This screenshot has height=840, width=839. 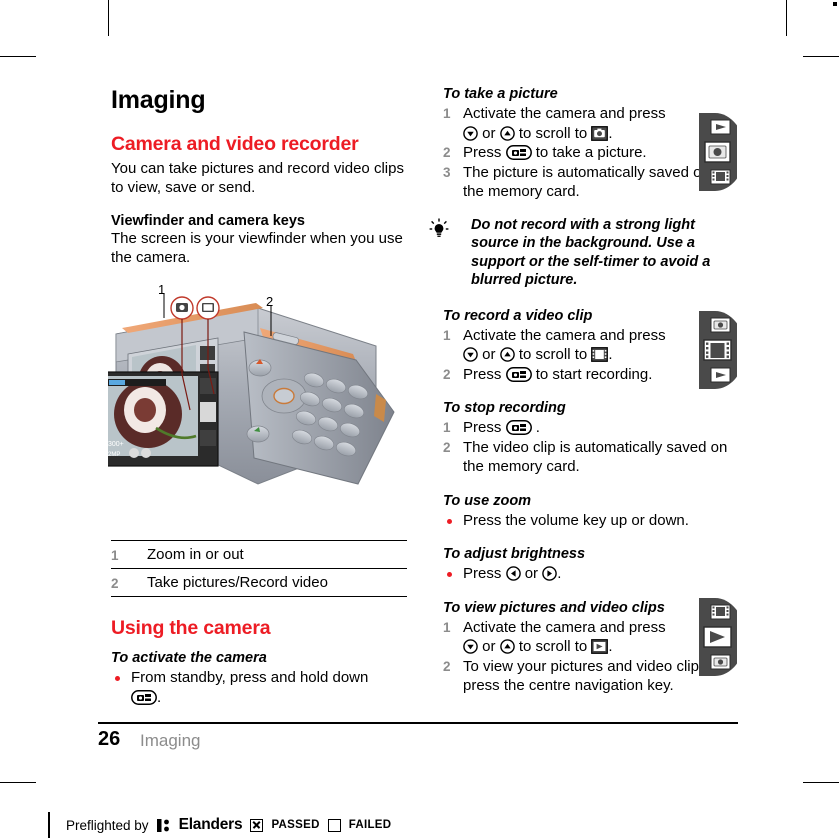 What do you see at coordinates (210, 824) in the screenshot?
I see `preflight-brand: Elanders` at bounding box center [210, 824].